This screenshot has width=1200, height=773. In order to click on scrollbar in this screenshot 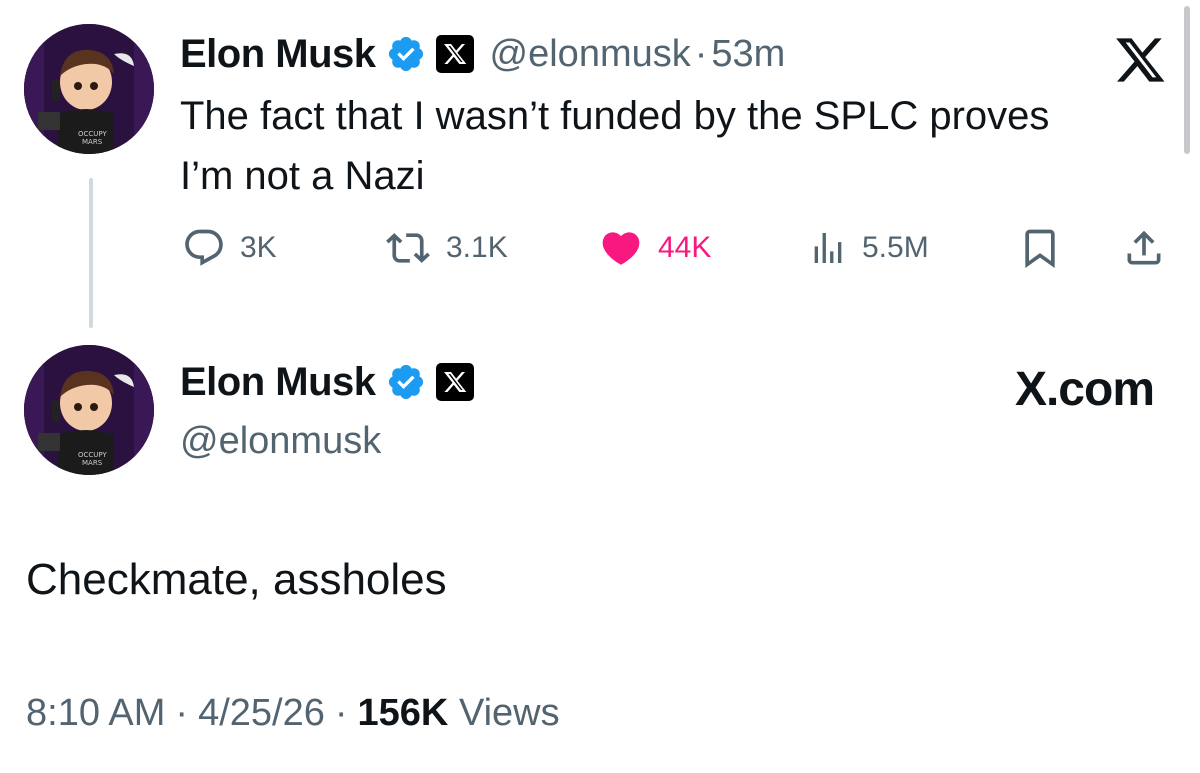, I will do `click(1187, 80)`.